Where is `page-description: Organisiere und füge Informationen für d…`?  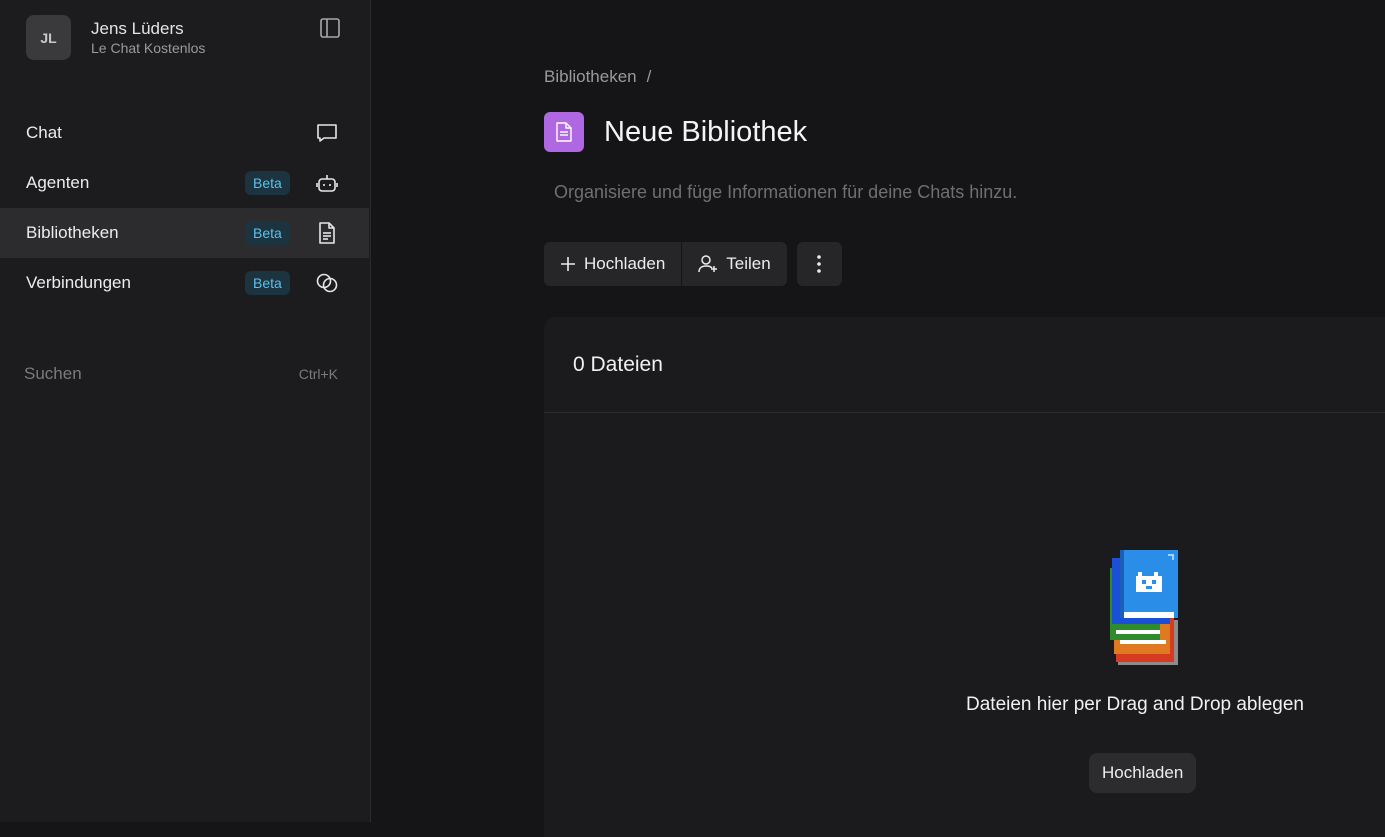 page-description: Organisiere und füge Informationen für d… is located at coordinates (785, 192).